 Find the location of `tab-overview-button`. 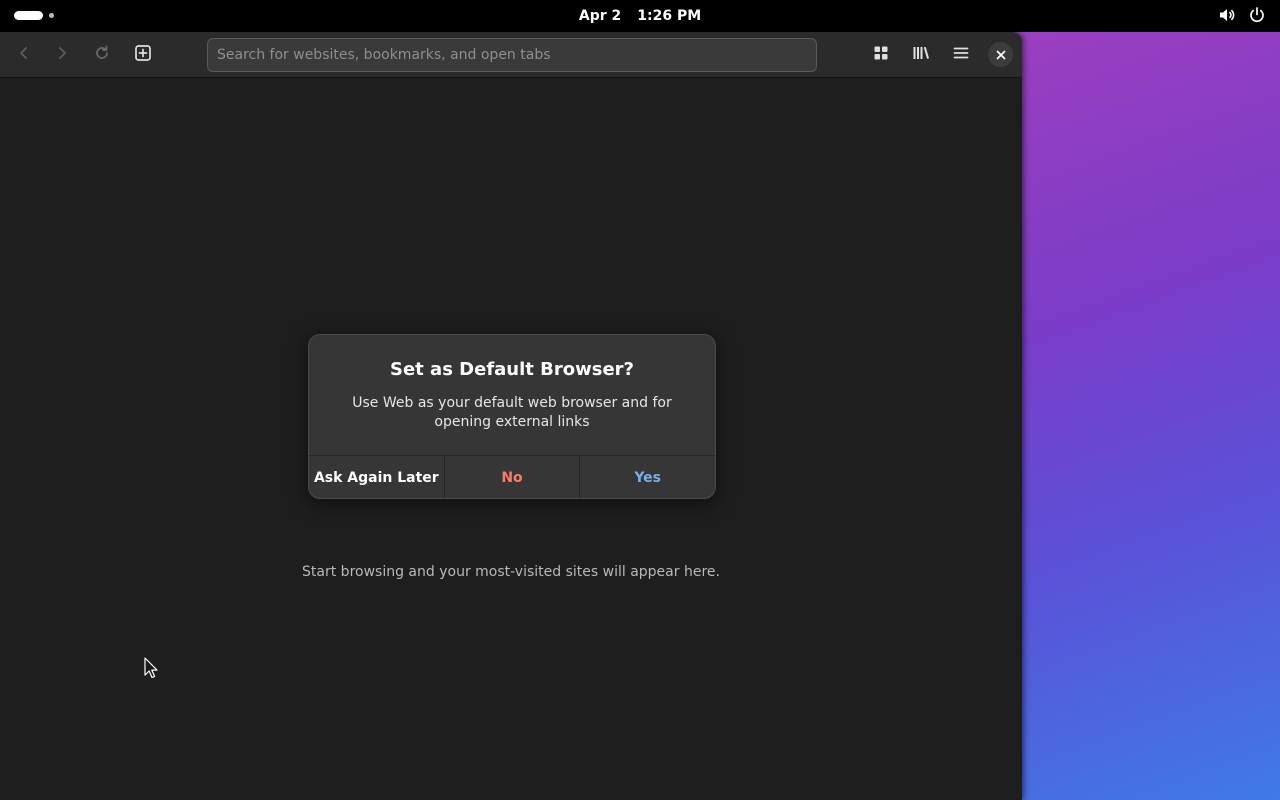

tab-overview-button is located at coordinates (881, 55).